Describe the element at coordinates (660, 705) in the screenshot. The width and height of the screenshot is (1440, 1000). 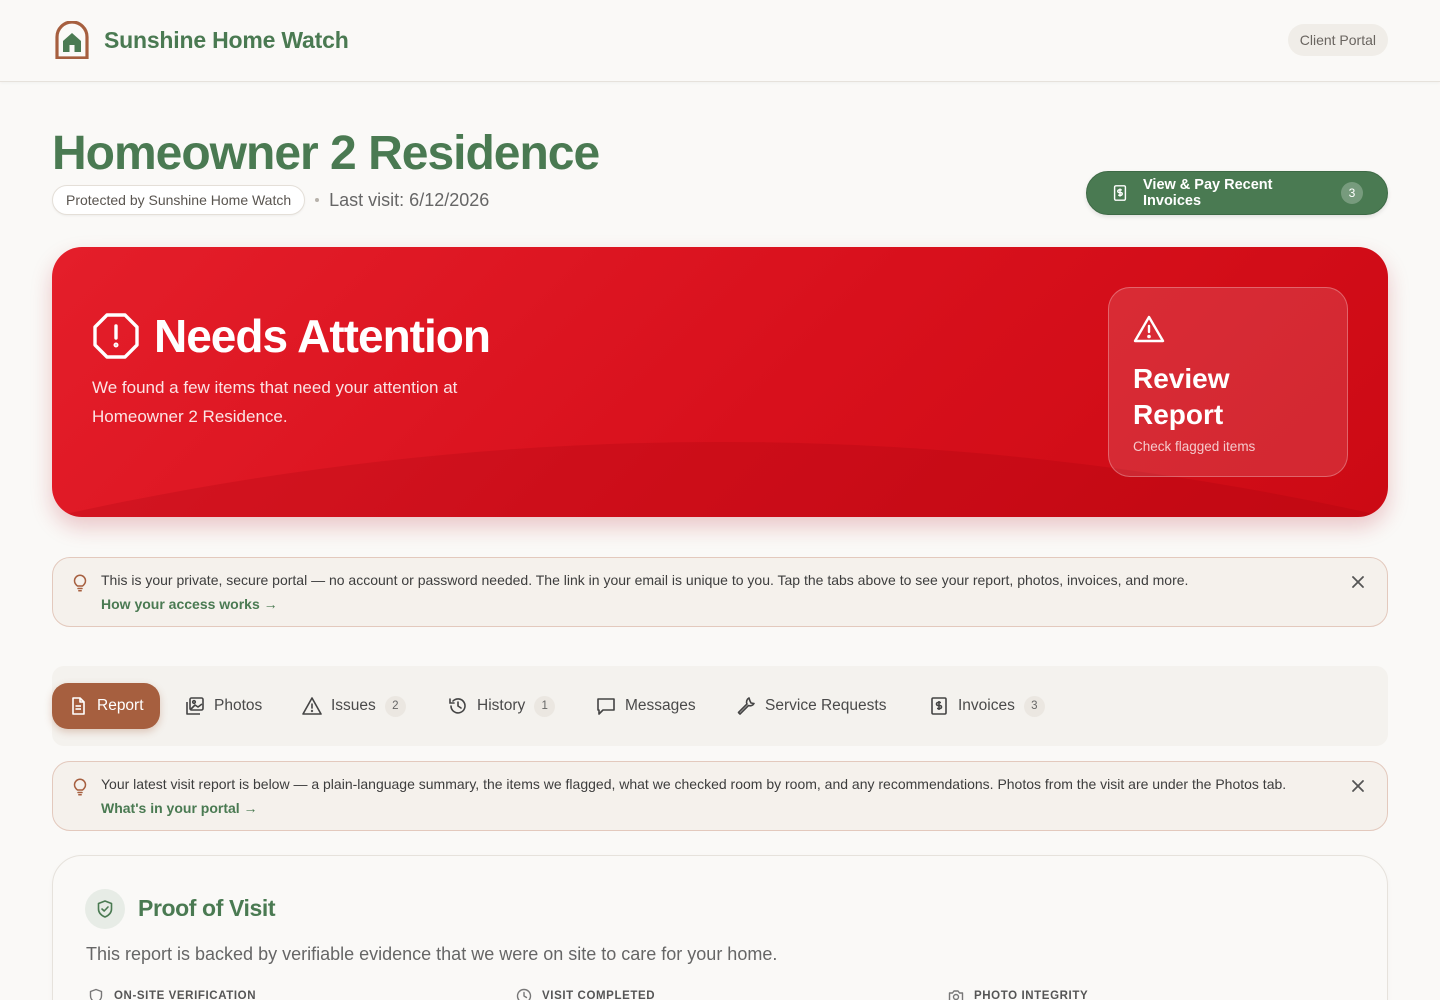
I see `tab-label: Messages` at that location.